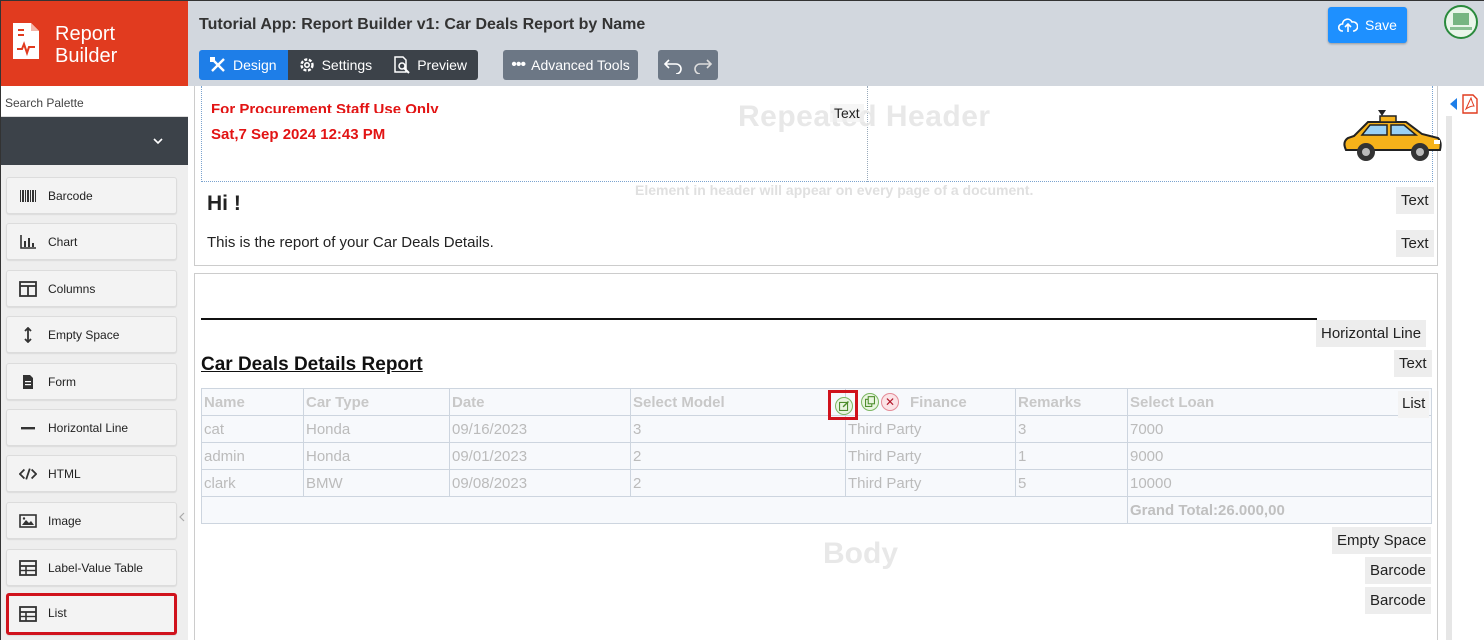 The width and height of the screenshot is (1484, 640). Describe the element at coordinates (217, 64) in the screenshot. I see `design-tools-icon` at that location.